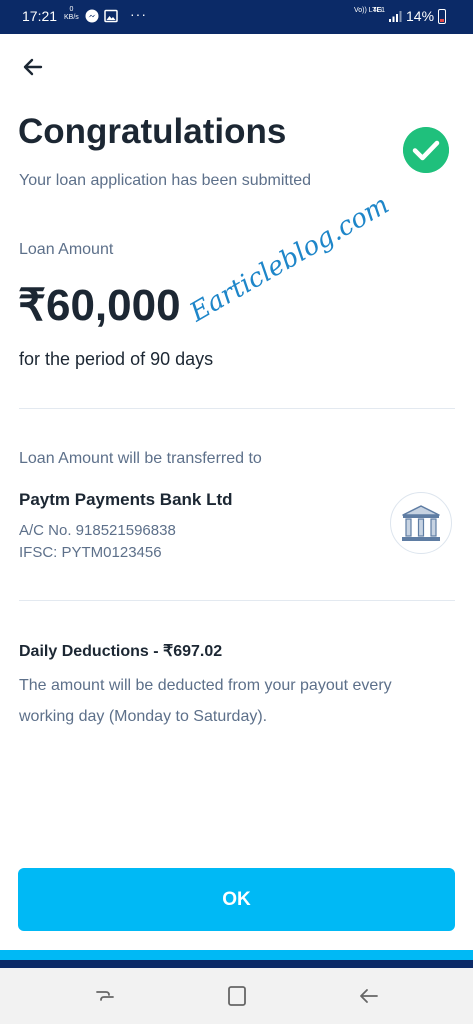 This screenshot has width=473, height=1024. Describe the element at coordinates (236, 964) in the screenshot. I see `bottom-dark-stripe` at that location.